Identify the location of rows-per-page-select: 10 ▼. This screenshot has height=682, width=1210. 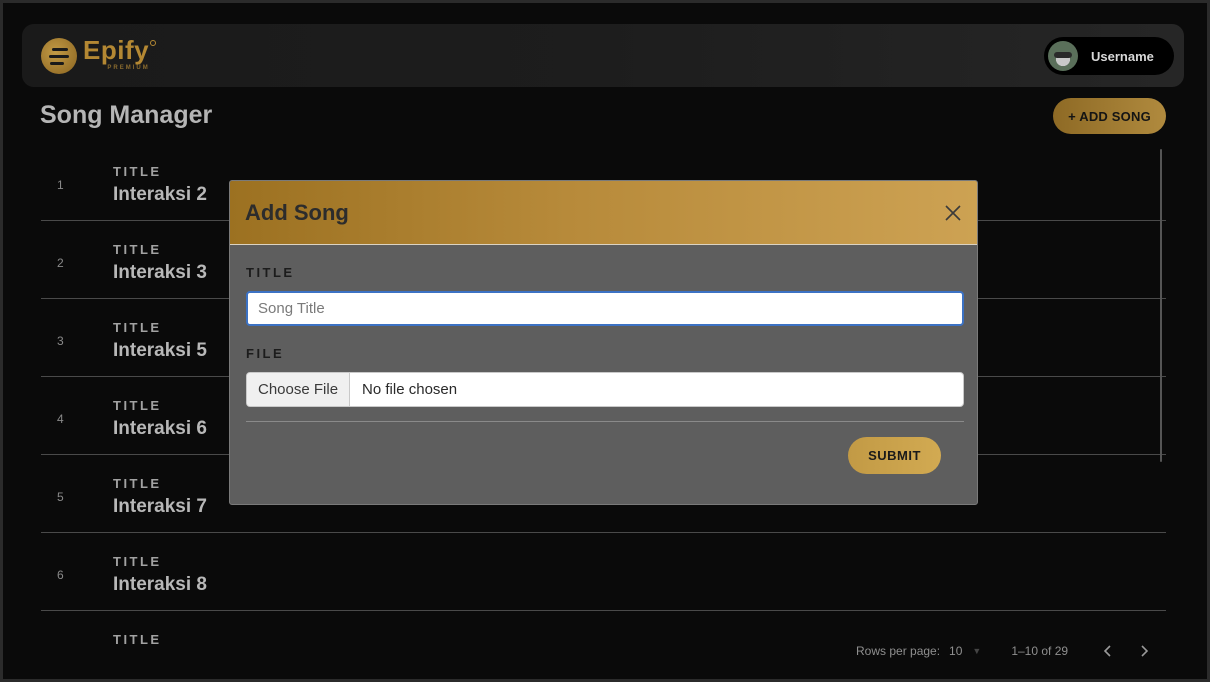
(965, 651).